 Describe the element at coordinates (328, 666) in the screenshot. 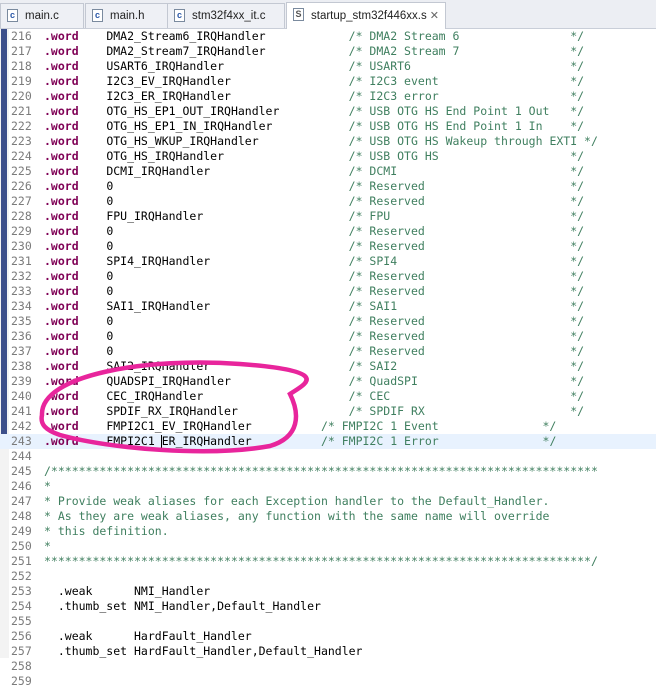

I see `code-line: 258` at that location.